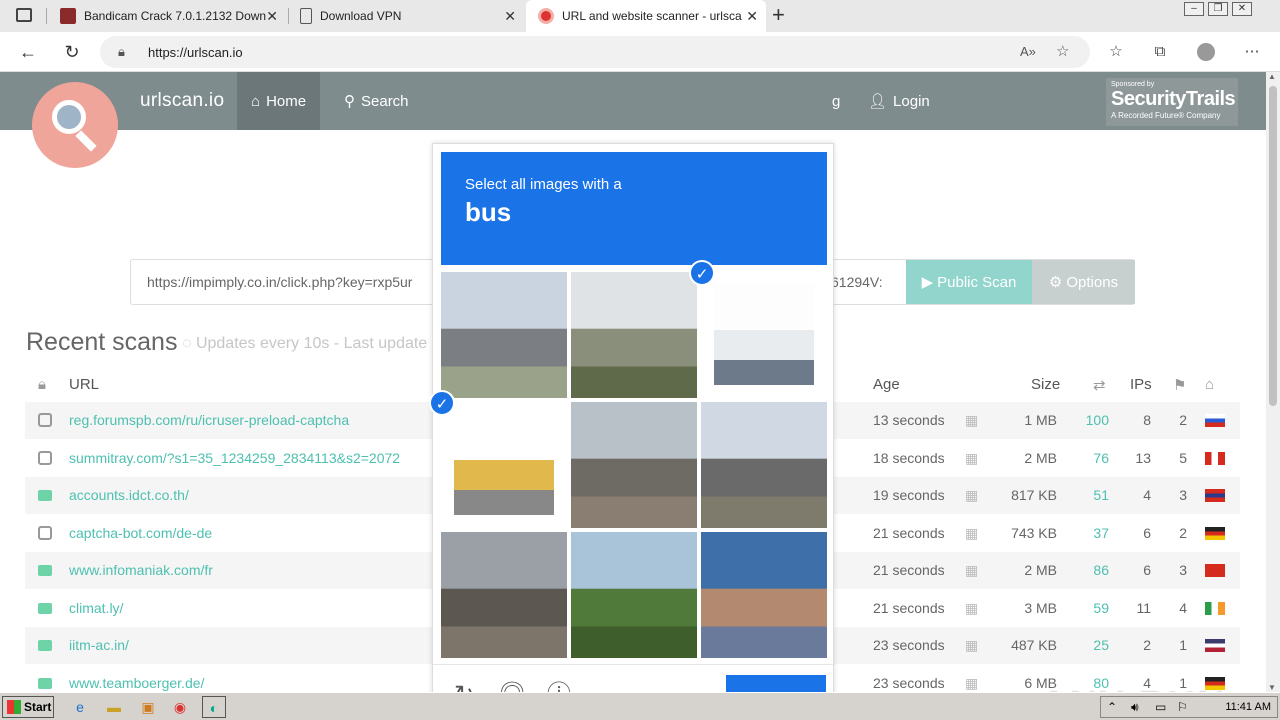  What do you see at coordinates (45, 457) in the screenshot?
I see `insecure-checkbox-icon` at bounding box center [45, 457].